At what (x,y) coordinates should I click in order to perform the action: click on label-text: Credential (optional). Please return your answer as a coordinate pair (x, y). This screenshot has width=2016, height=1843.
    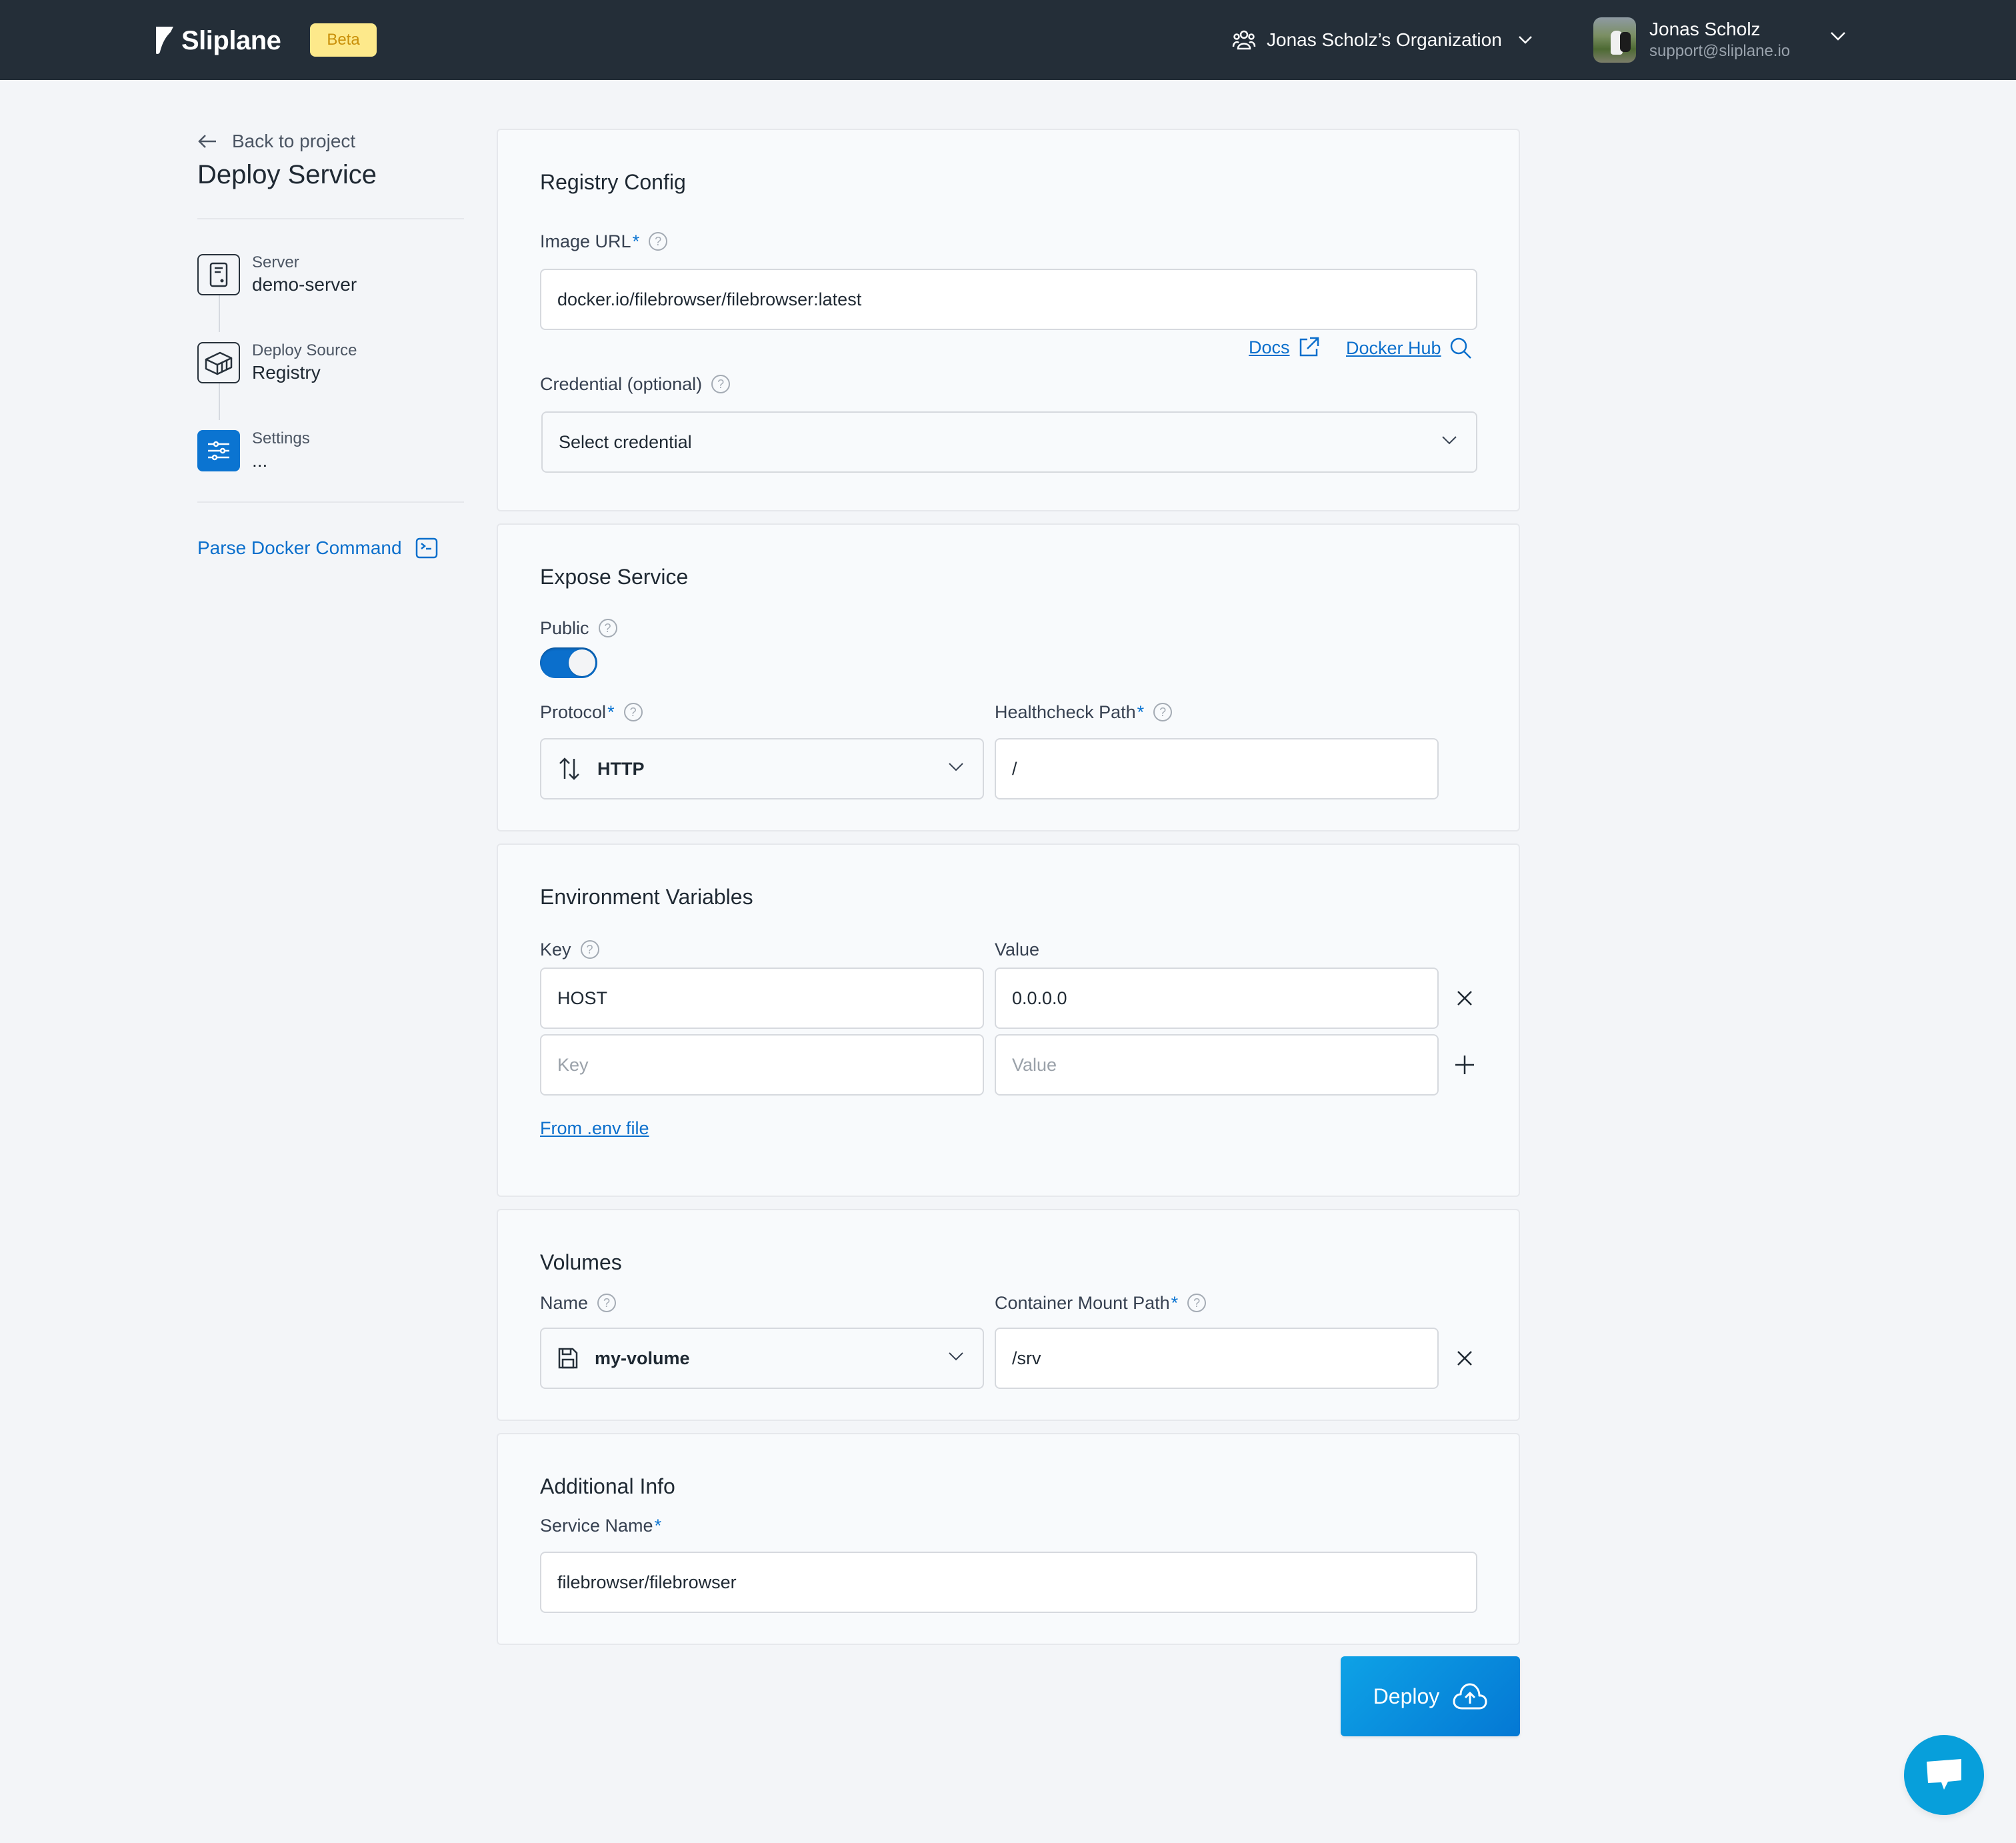
    Looking at the image, I should click on (621, 383).